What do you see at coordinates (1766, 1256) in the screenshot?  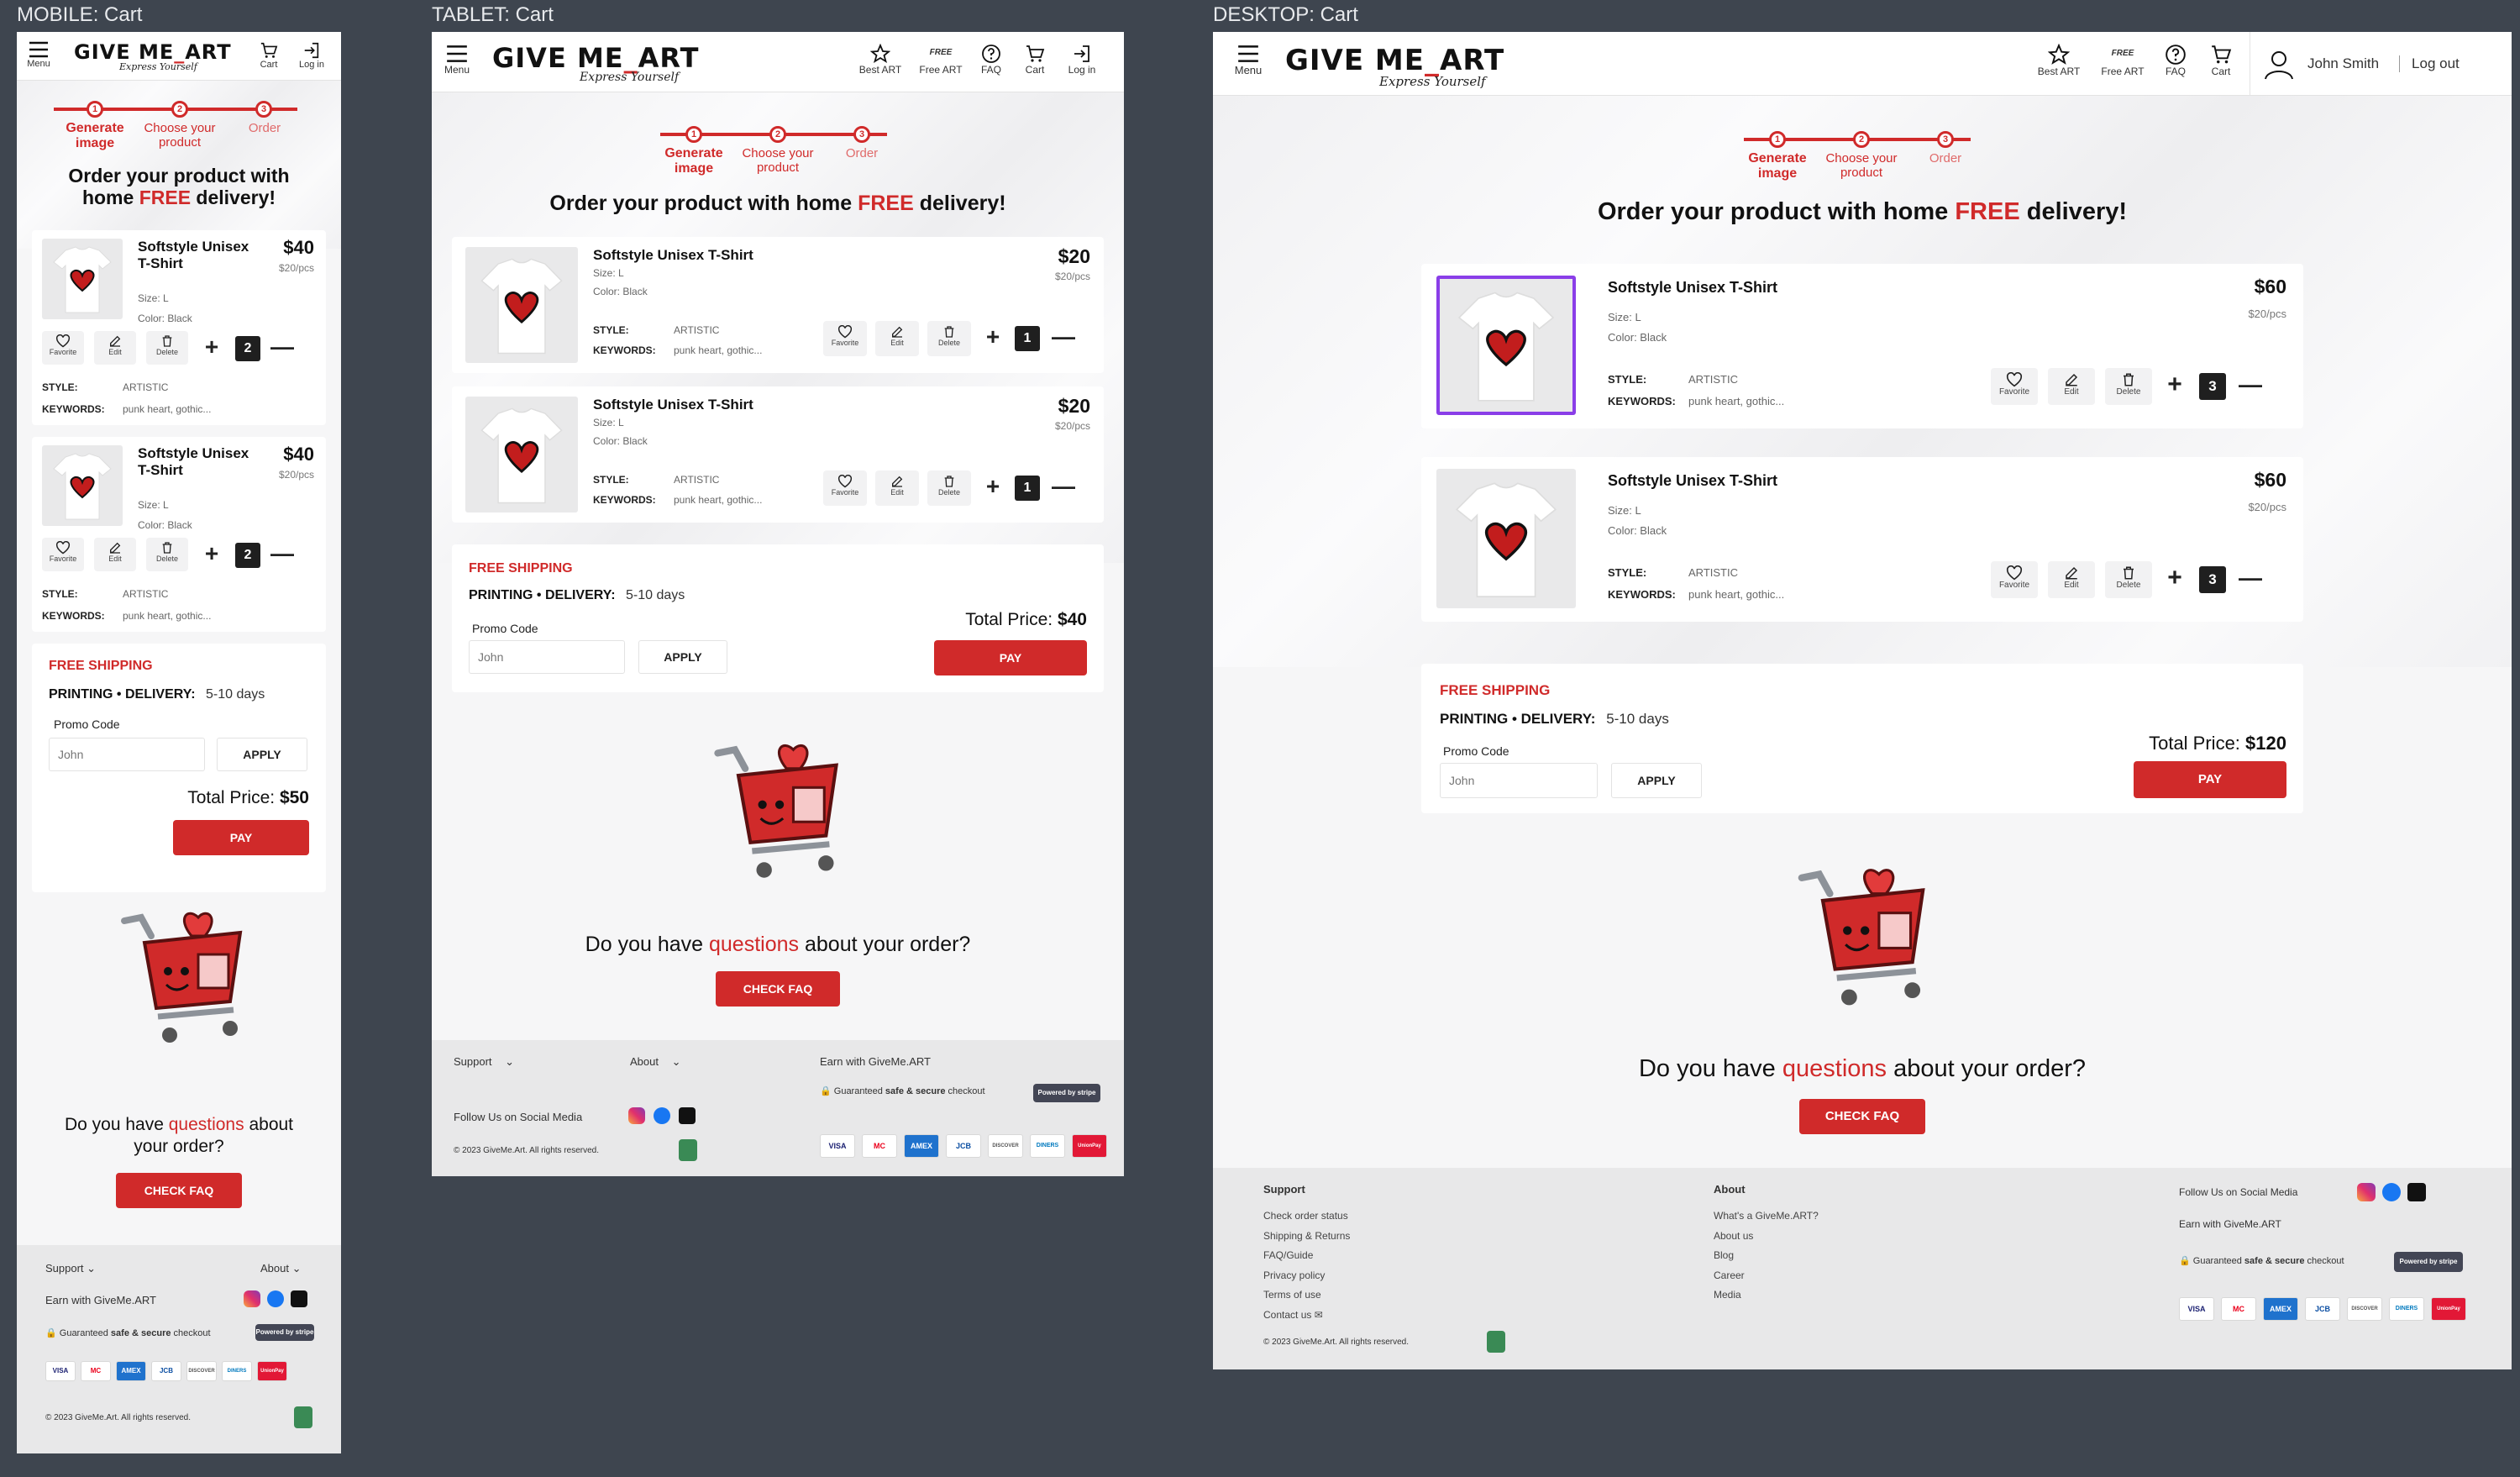 I see `about-link: Blog` at bounding box center [1766, 1256].